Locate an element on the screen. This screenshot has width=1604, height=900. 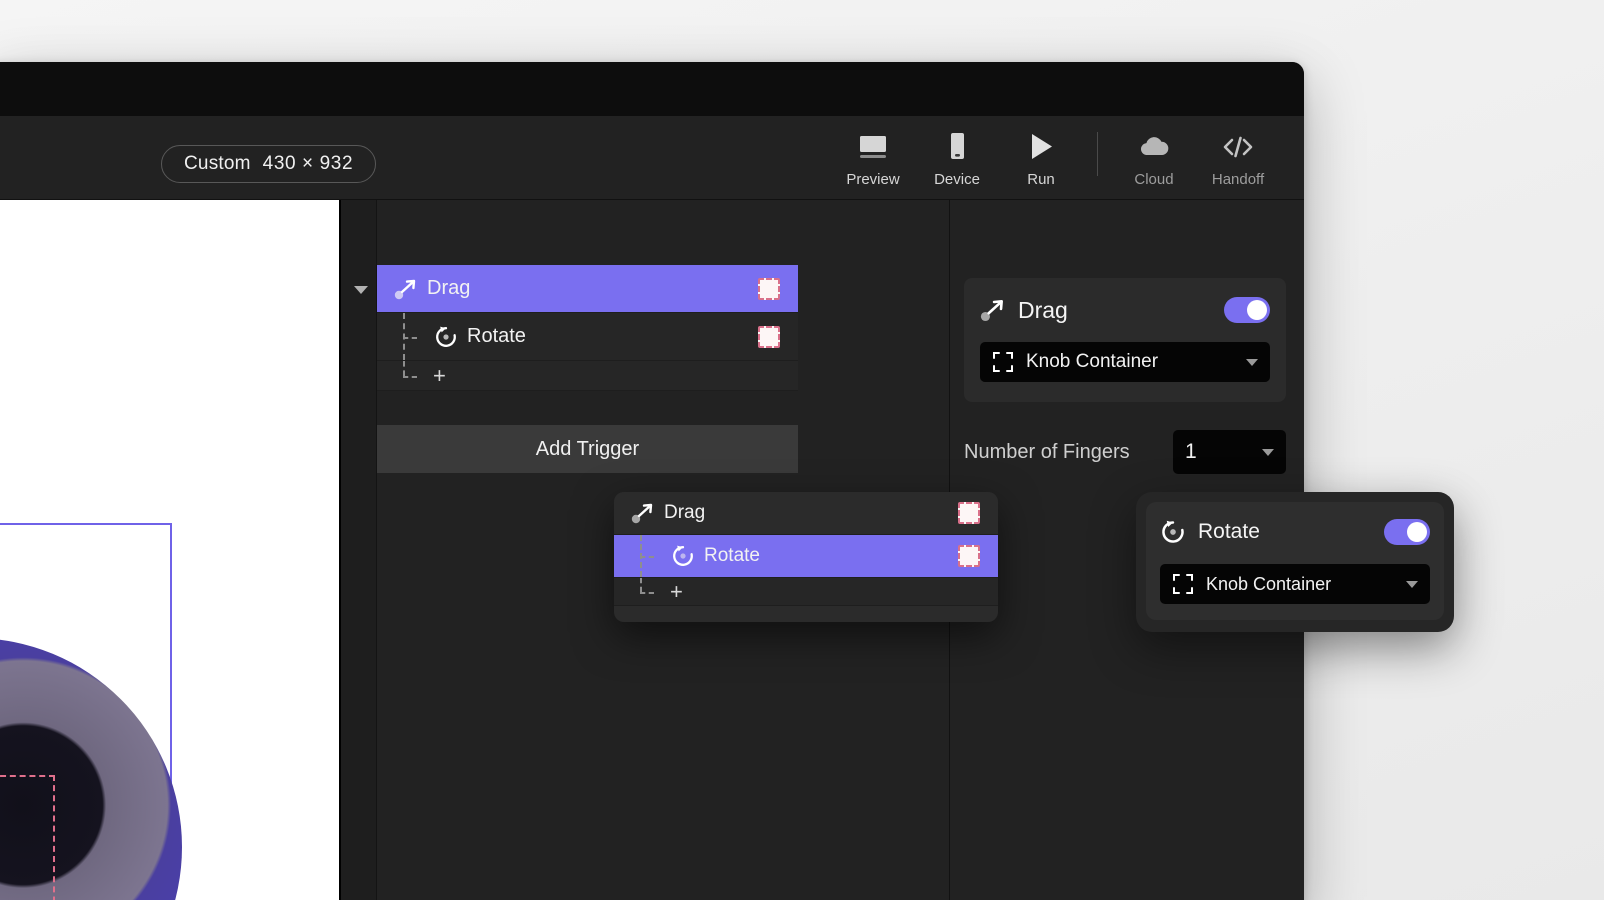
toolbar-divider is located at coordinates (1097, 154).